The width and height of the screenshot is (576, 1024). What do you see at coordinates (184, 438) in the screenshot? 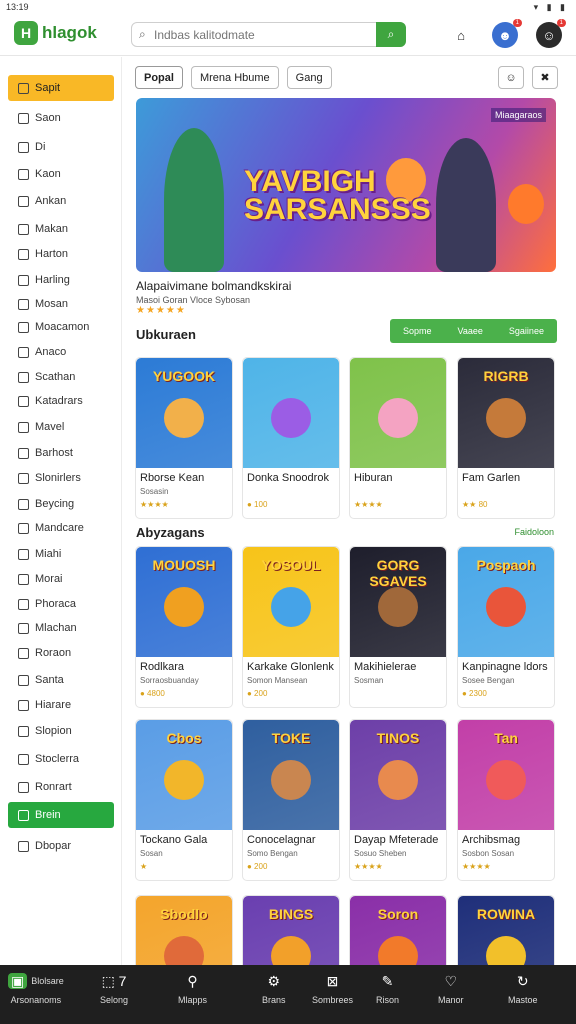
I see `game-card: YUGOOK Rborse Kean Sosasin ★★★★` at bounding box center [184, 438].